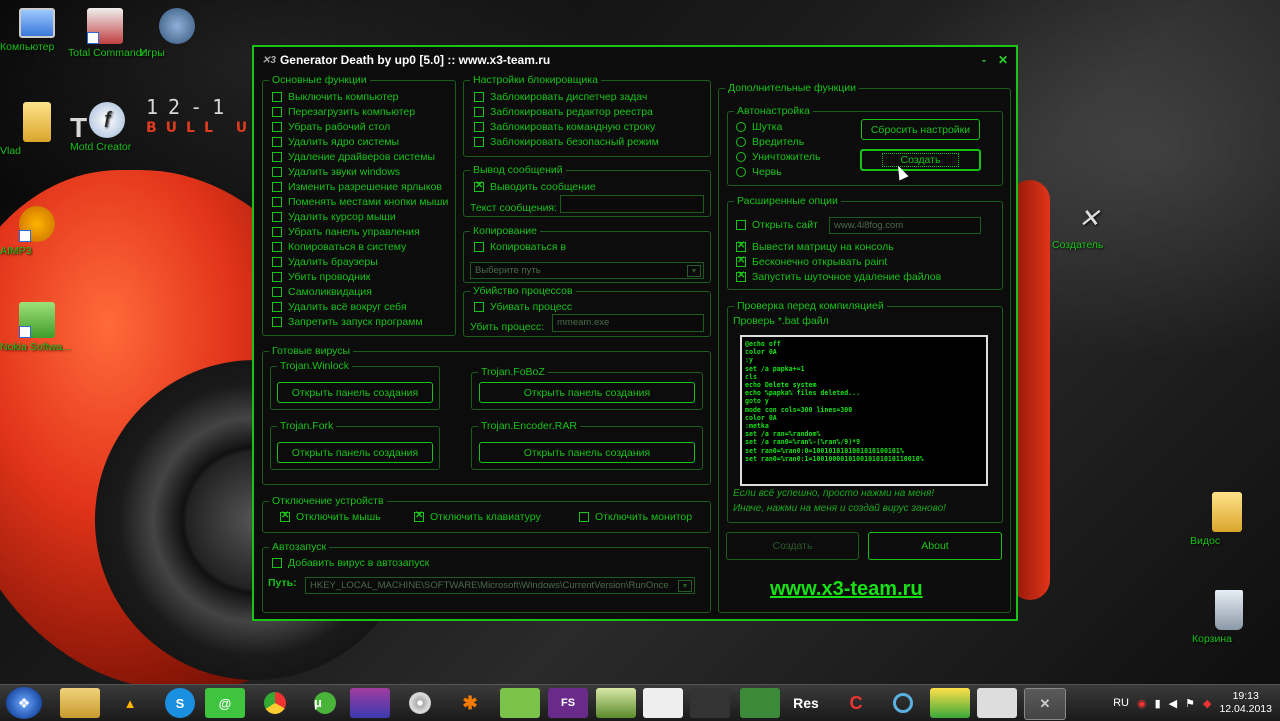 Image resolution: width=1280 pixels, height=721 pixels. What do you see at coordinates (520, 247) in the screenshot?
I see `copy-to-checkbox: Копироваться в` at bounding box center [520, 247].